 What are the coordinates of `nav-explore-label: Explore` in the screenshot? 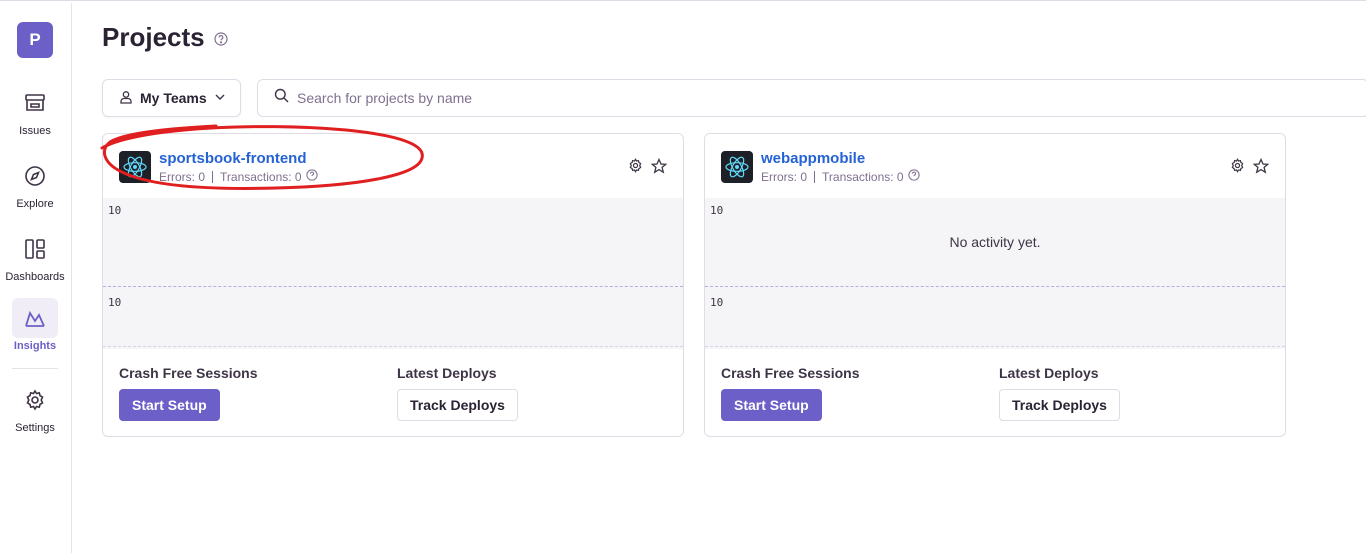 It's located at (35, 204).